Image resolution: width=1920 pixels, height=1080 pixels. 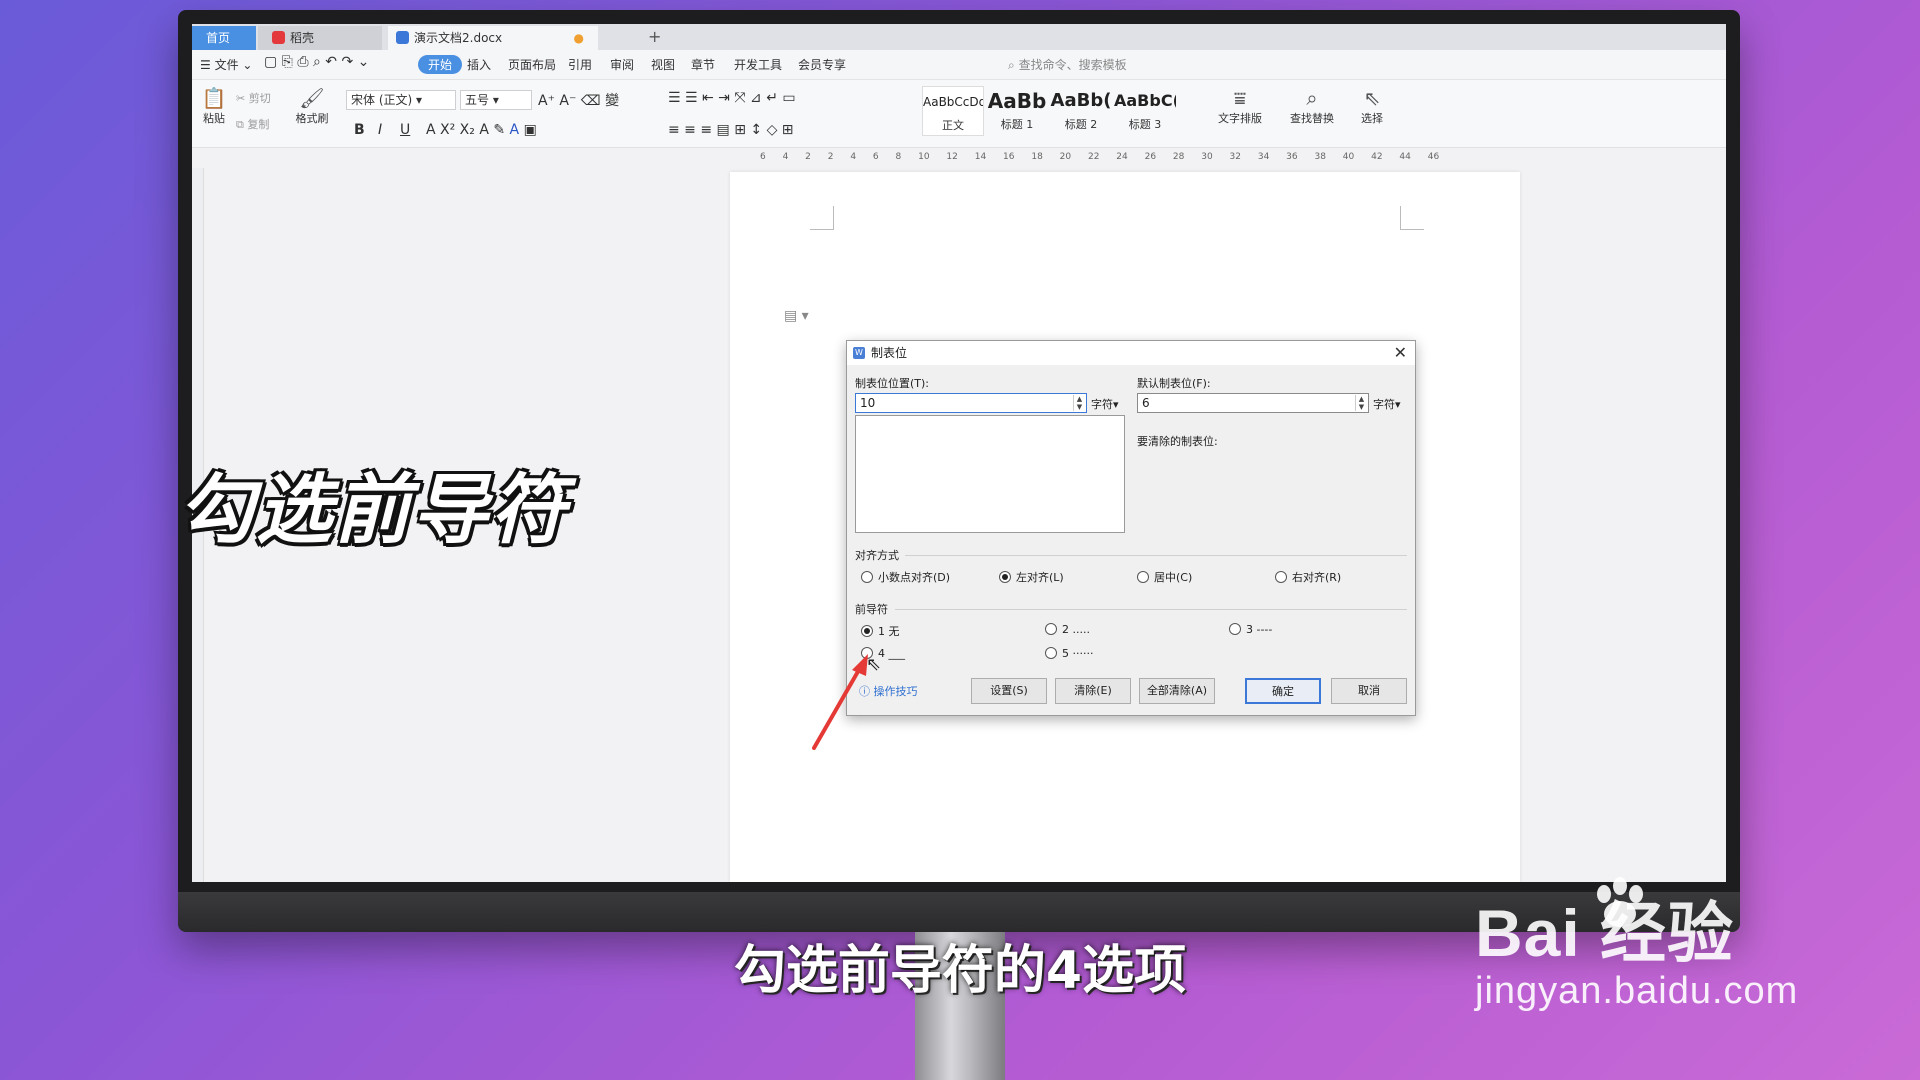 What do you see at coordinates (1240, 98) in the screenshot?
I see `text-layout-icon: ⩸` at bounding box center [1240, 98].